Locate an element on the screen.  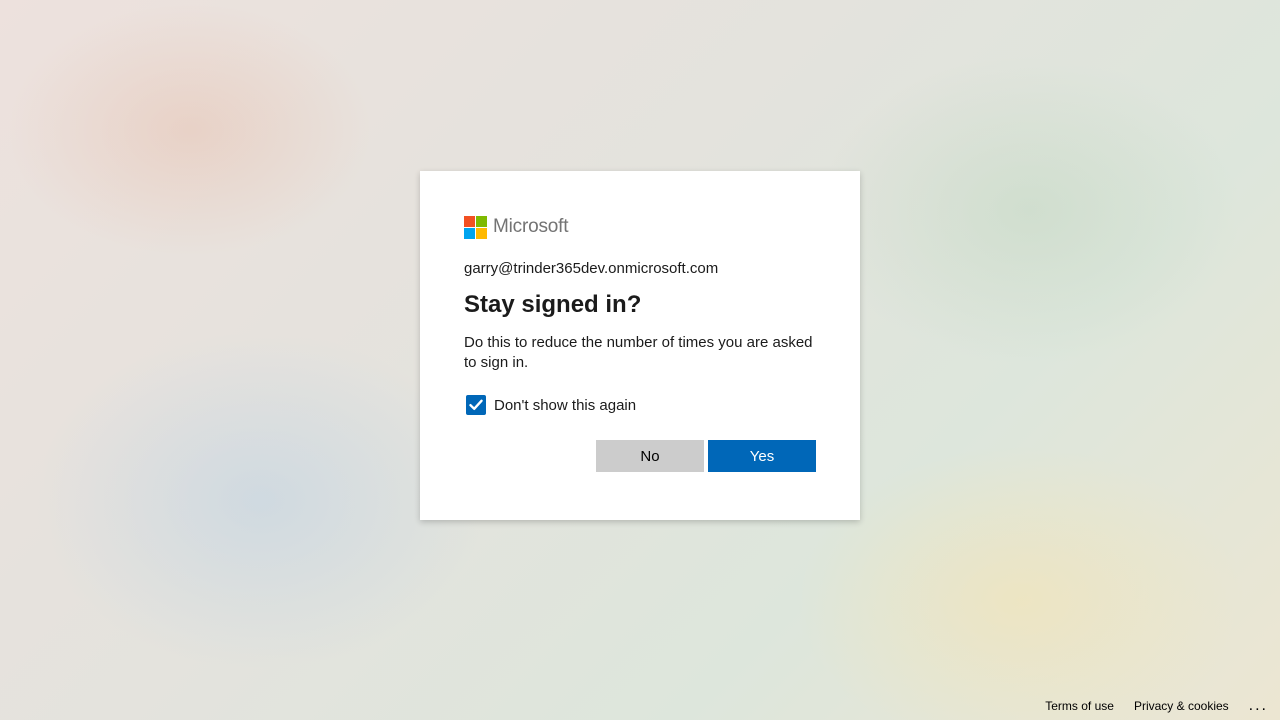
brand-name: Microsoft is located at coordinates (531, 226).